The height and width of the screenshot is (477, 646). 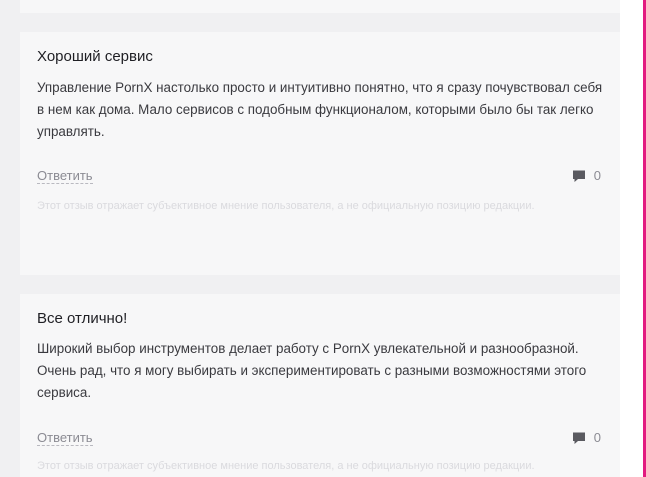 I want to click on previous-review-card, so click(x=320, y=6).